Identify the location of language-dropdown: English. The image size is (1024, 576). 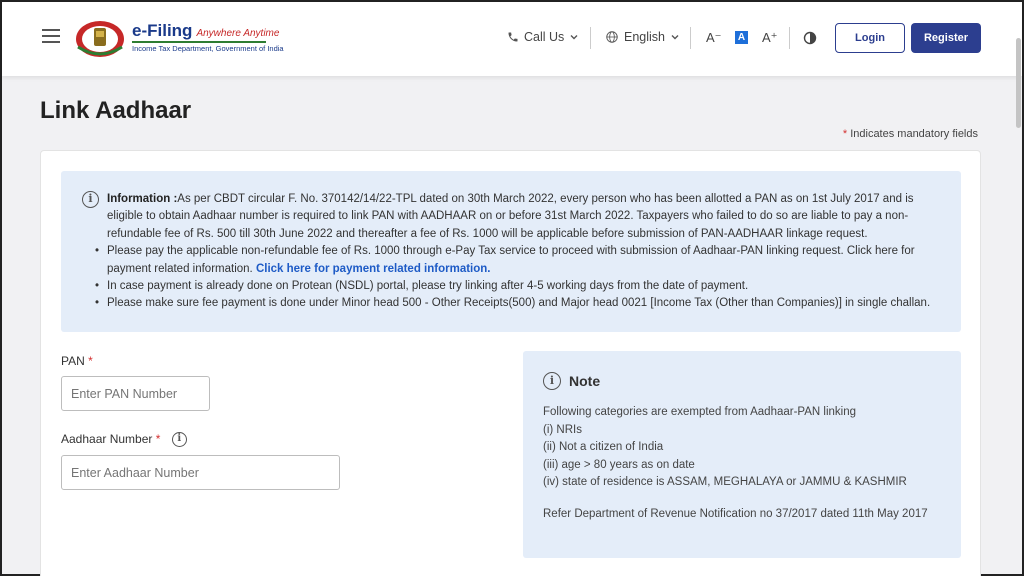
(642, 37).